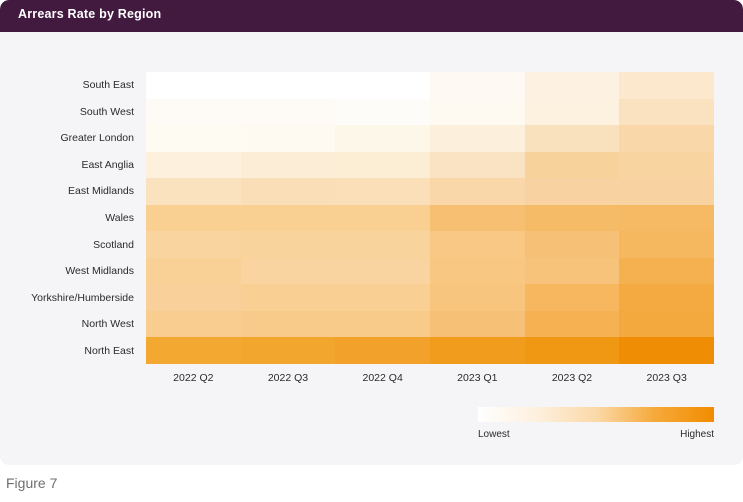 The image size is (743, 502). I want to click on color-legend: Lowest Highest, so click(596, 425).